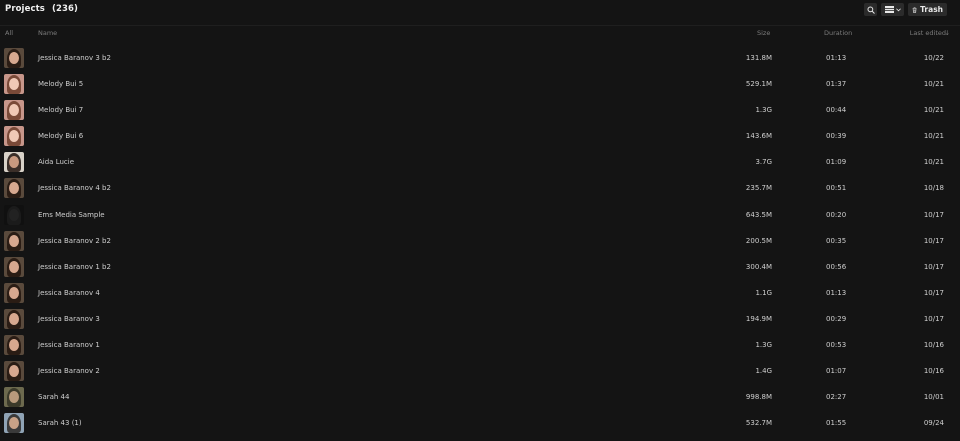 The height and width of the screenshot is (441, 960). I want to click on search-icon, so click(870, 9).